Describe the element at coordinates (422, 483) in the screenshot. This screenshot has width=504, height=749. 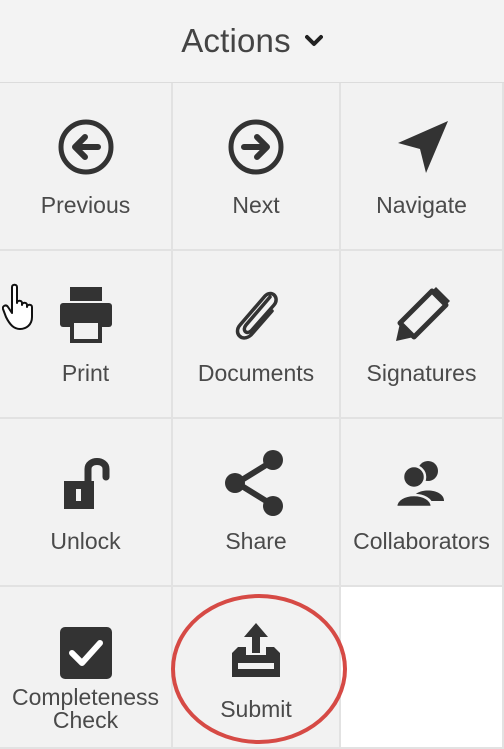
I see `users-icon` at that location.